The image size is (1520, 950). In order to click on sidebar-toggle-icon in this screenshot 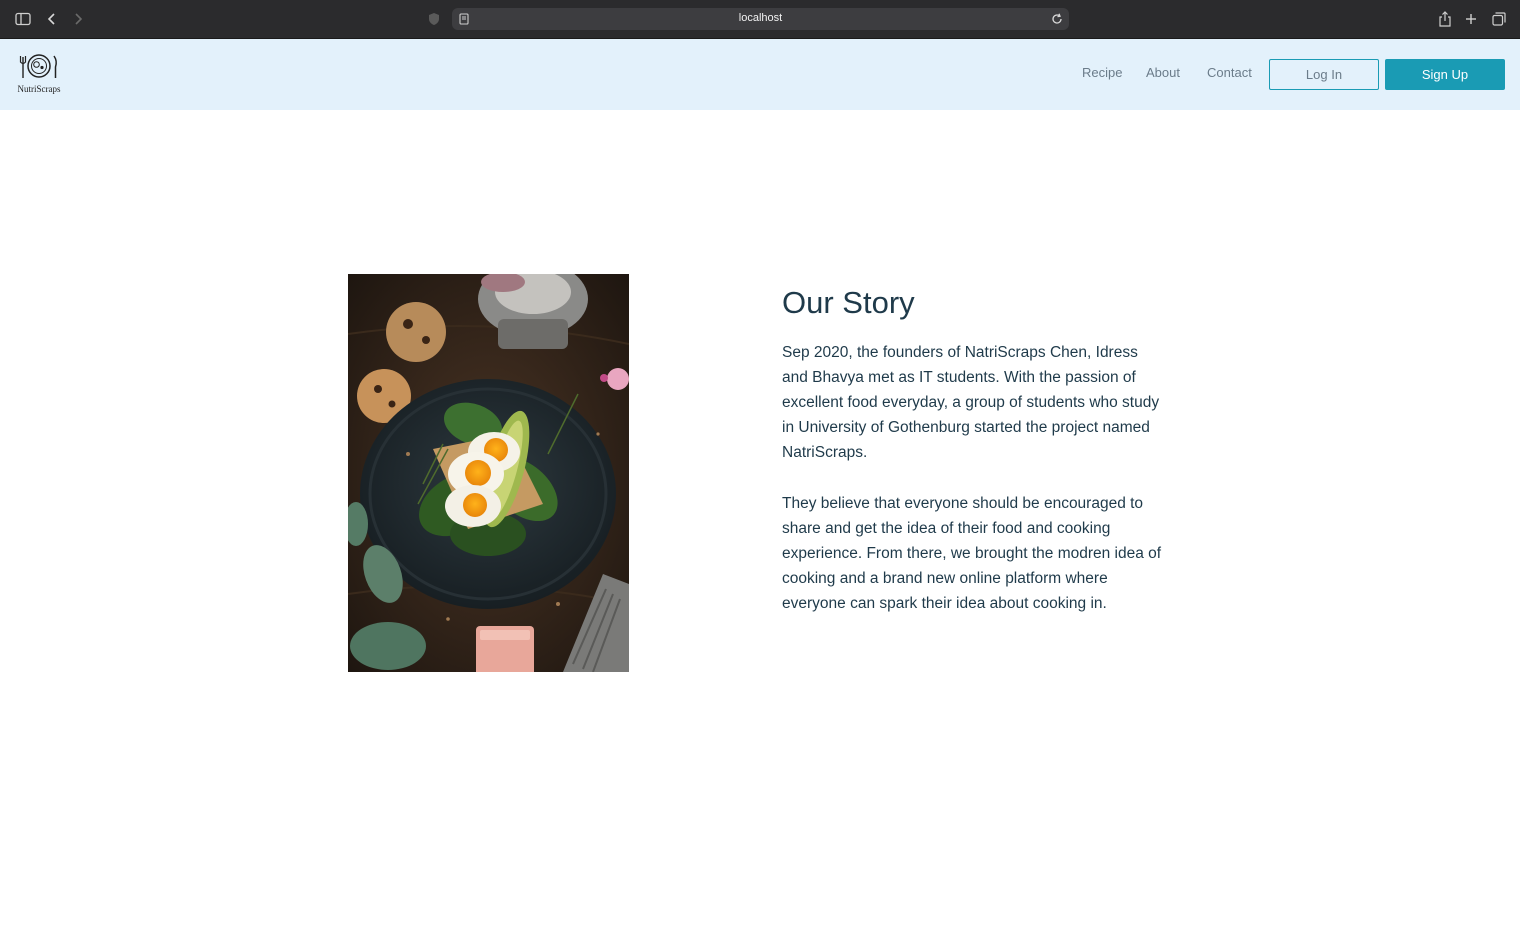, I will do `click(23, 19)`.